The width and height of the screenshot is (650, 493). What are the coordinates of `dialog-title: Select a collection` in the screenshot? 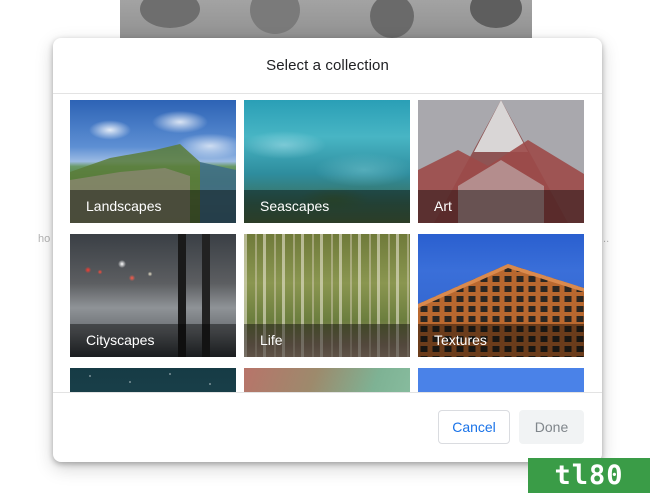 It's located at (327, 65).